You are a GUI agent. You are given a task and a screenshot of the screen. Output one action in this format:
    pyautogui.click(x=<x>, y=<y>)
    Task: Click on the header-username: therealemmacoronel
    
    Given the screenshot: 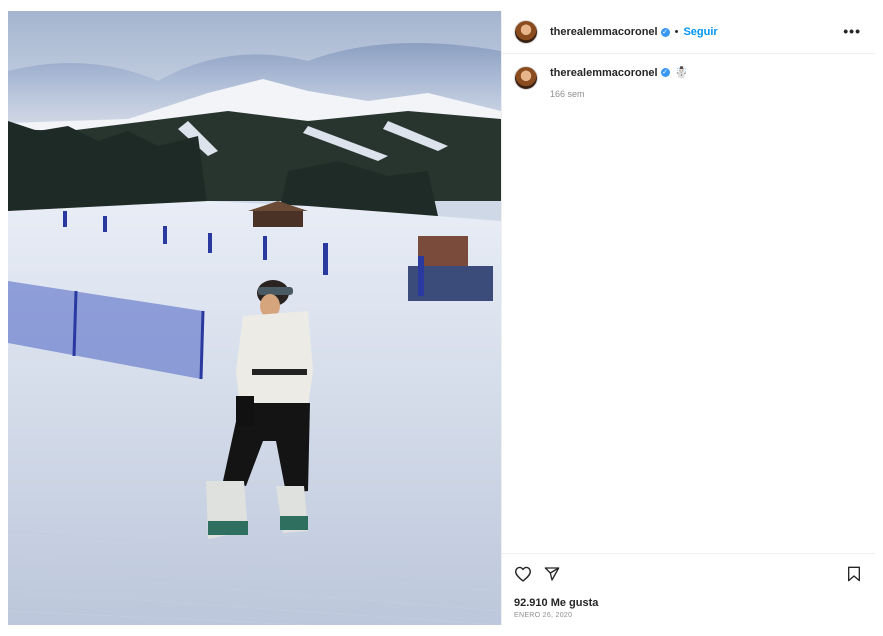 What is the action you would take?
    pyautogui.click(x=604, y=32)
    